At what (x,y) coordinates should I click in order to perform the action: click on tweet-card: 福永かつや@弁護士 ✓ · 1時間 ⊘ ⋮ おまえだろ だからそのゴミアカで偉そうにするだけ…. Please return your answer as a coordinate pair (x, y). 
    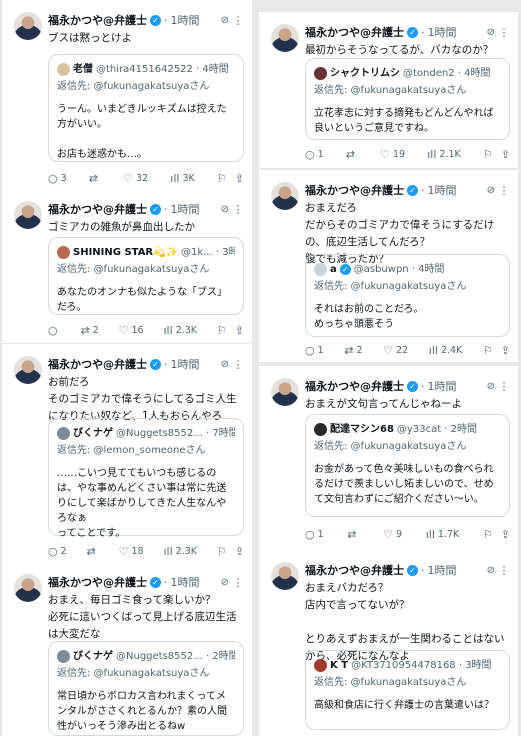
    Looking at the image, I should click on (388, 266).